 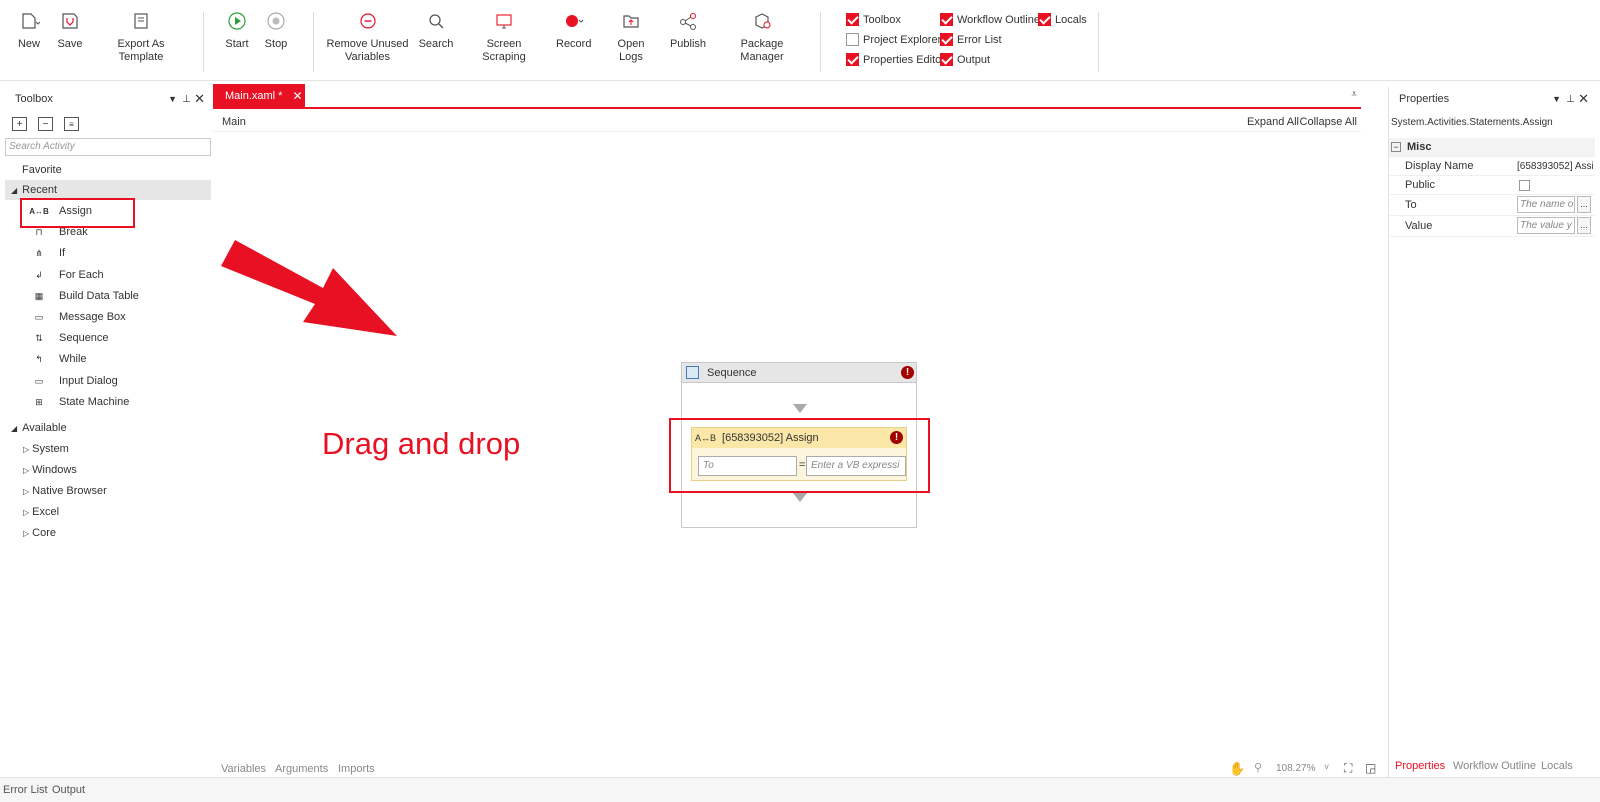 I want to click on collapse-icon: −, so click(x=1396, y=147).